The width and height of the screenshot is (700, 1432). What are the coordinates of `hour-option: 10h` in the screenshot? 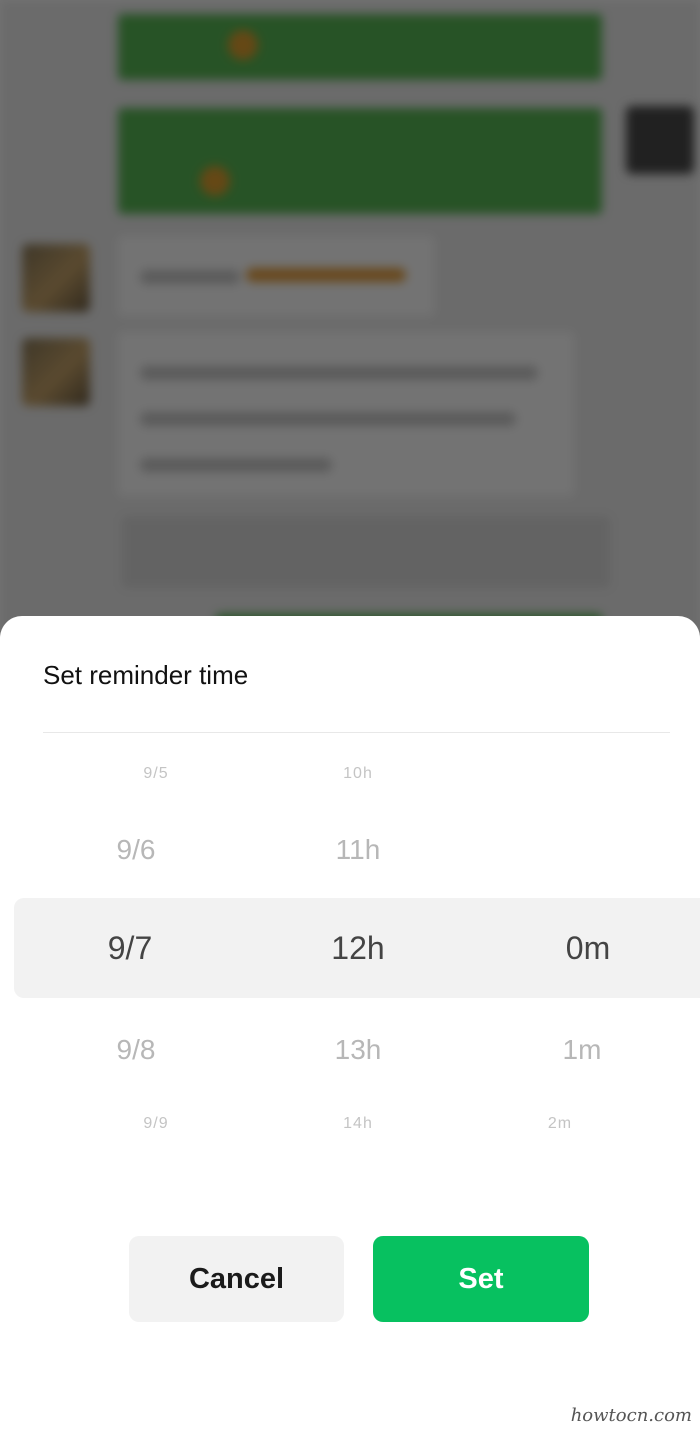 It's located at (358, 774).